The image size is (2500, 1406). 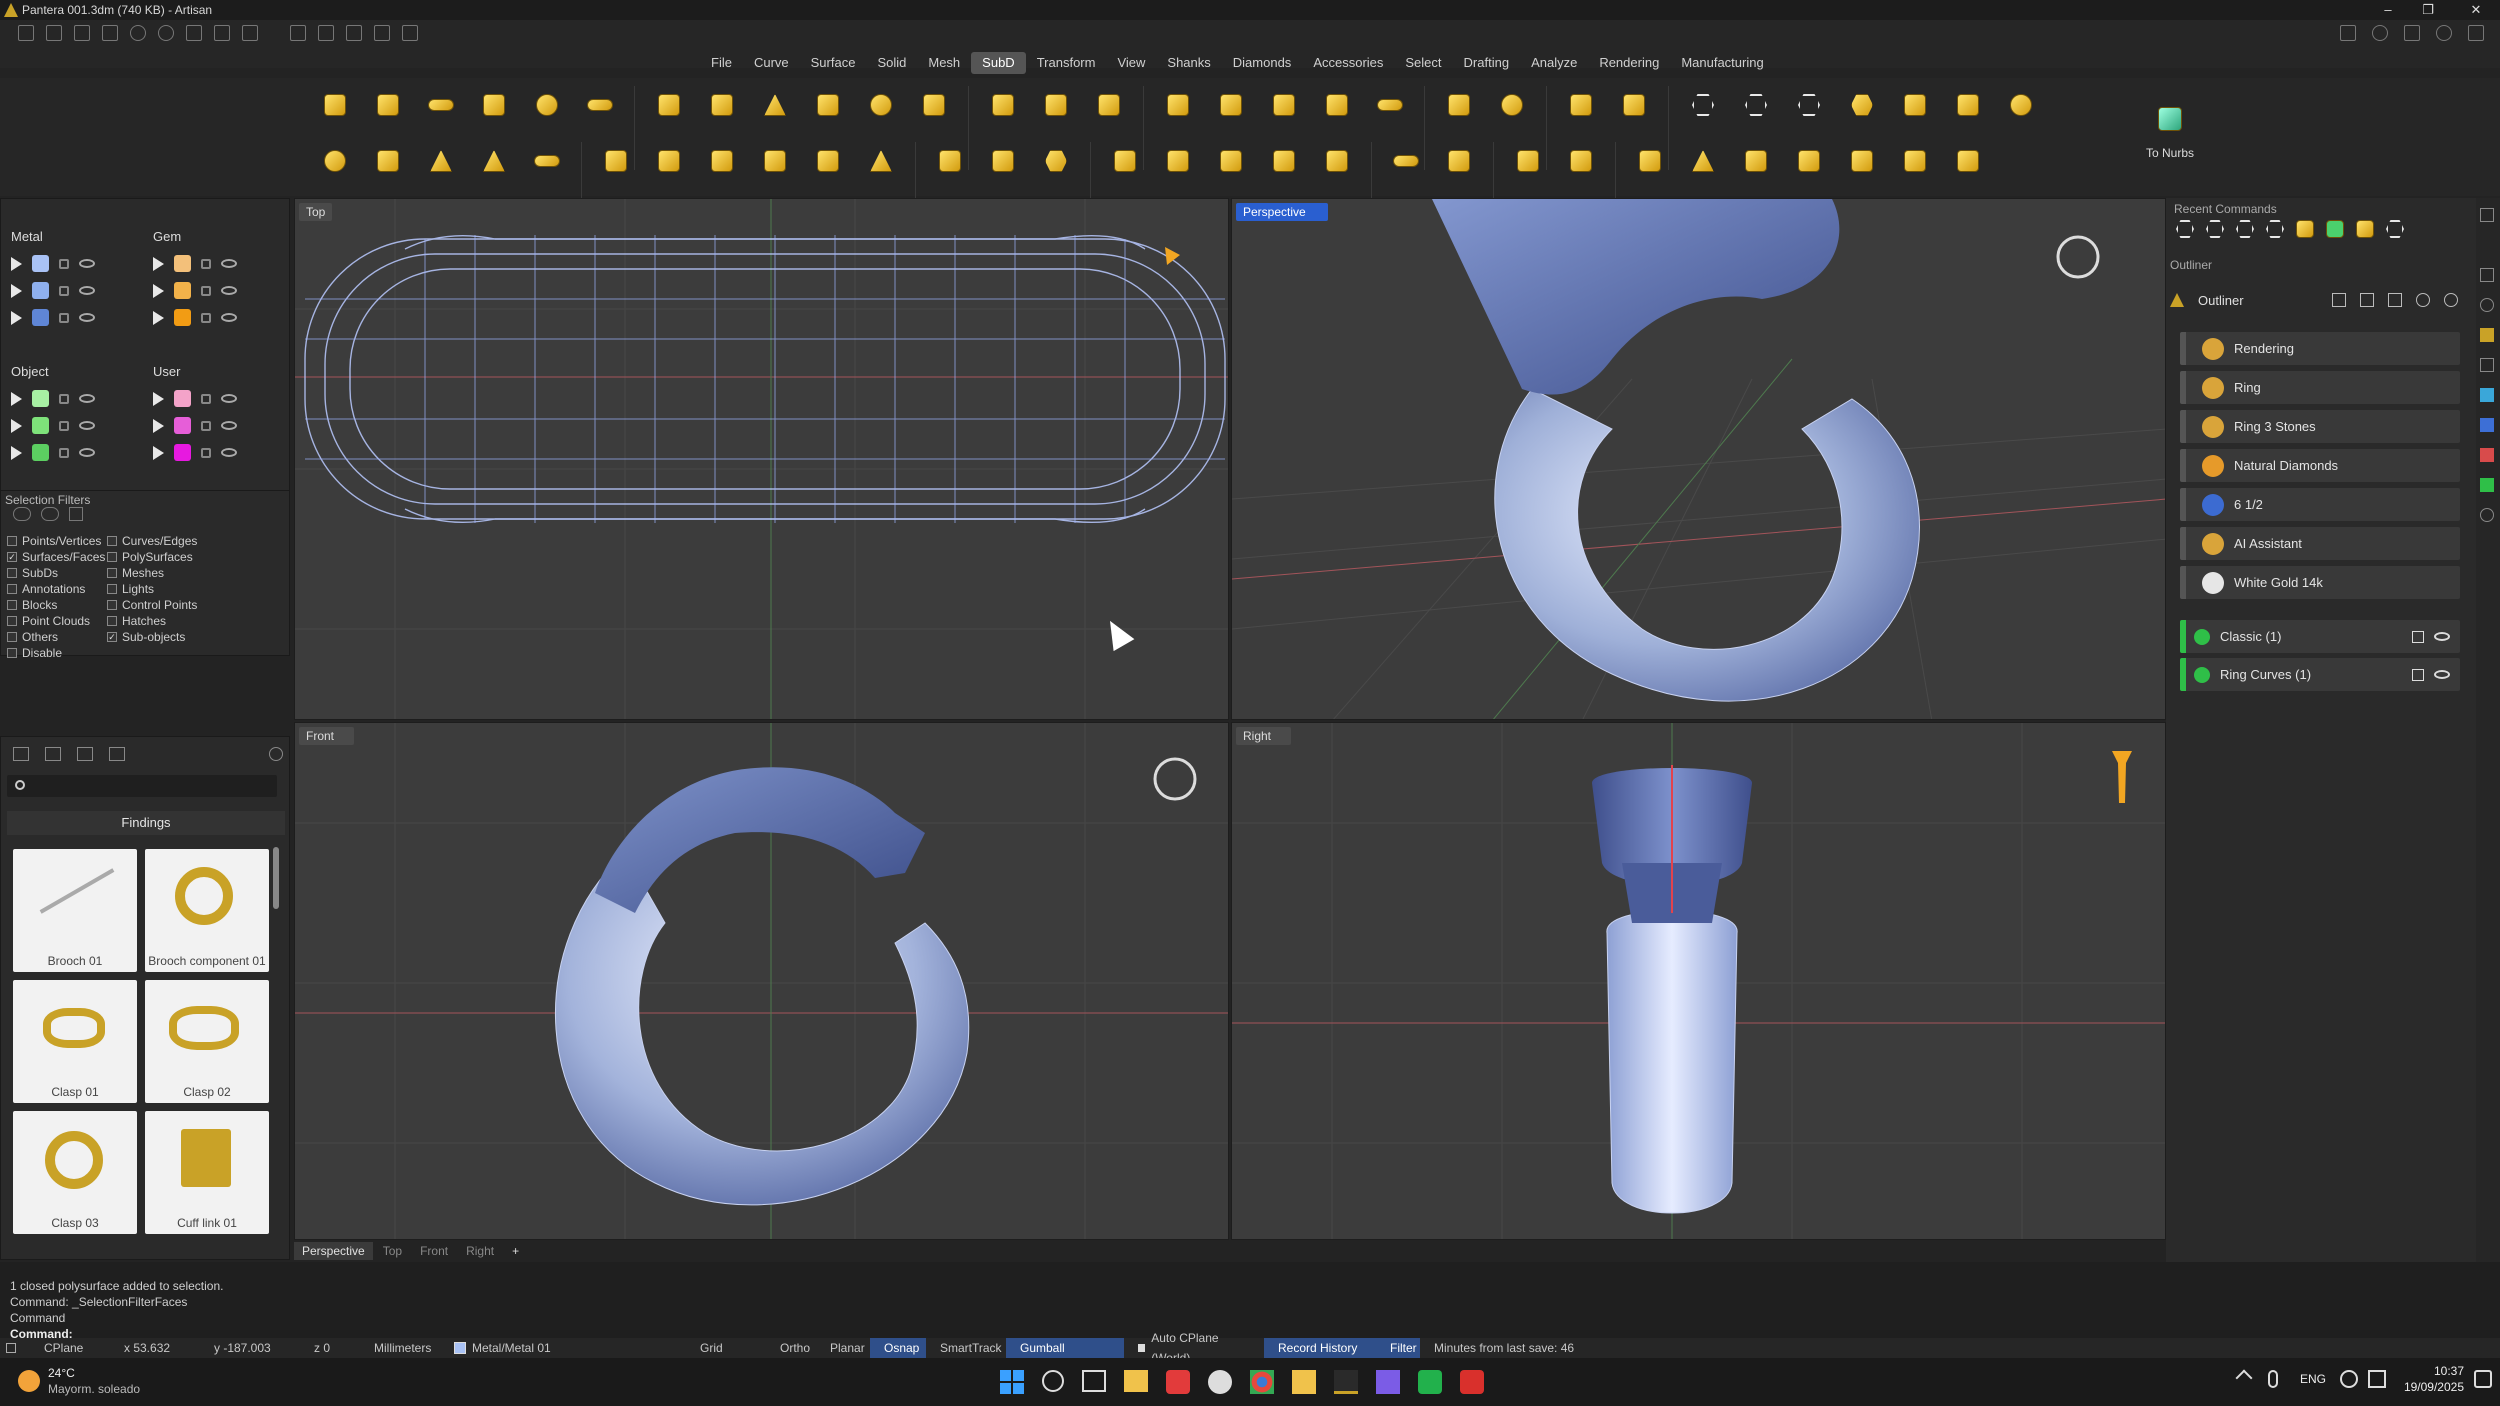 What do you see at coordinates (152, 573) in the screenshot?
I see `selection-filter-meshes: Meshes` at bounding box center [152, 573].